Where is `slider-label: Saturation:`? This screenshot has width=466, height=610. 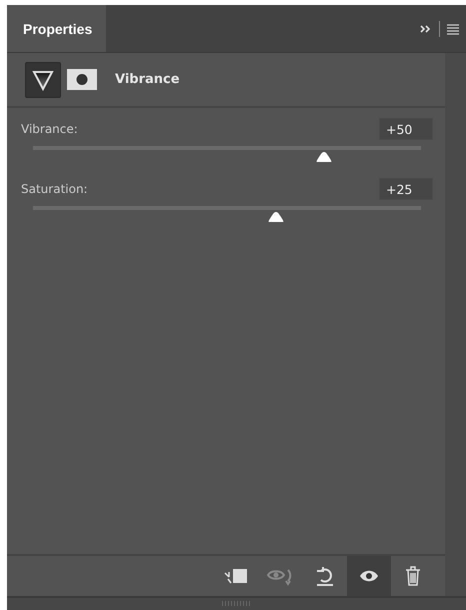 slider-label: Saturation: is located at coordinates (54, 189).